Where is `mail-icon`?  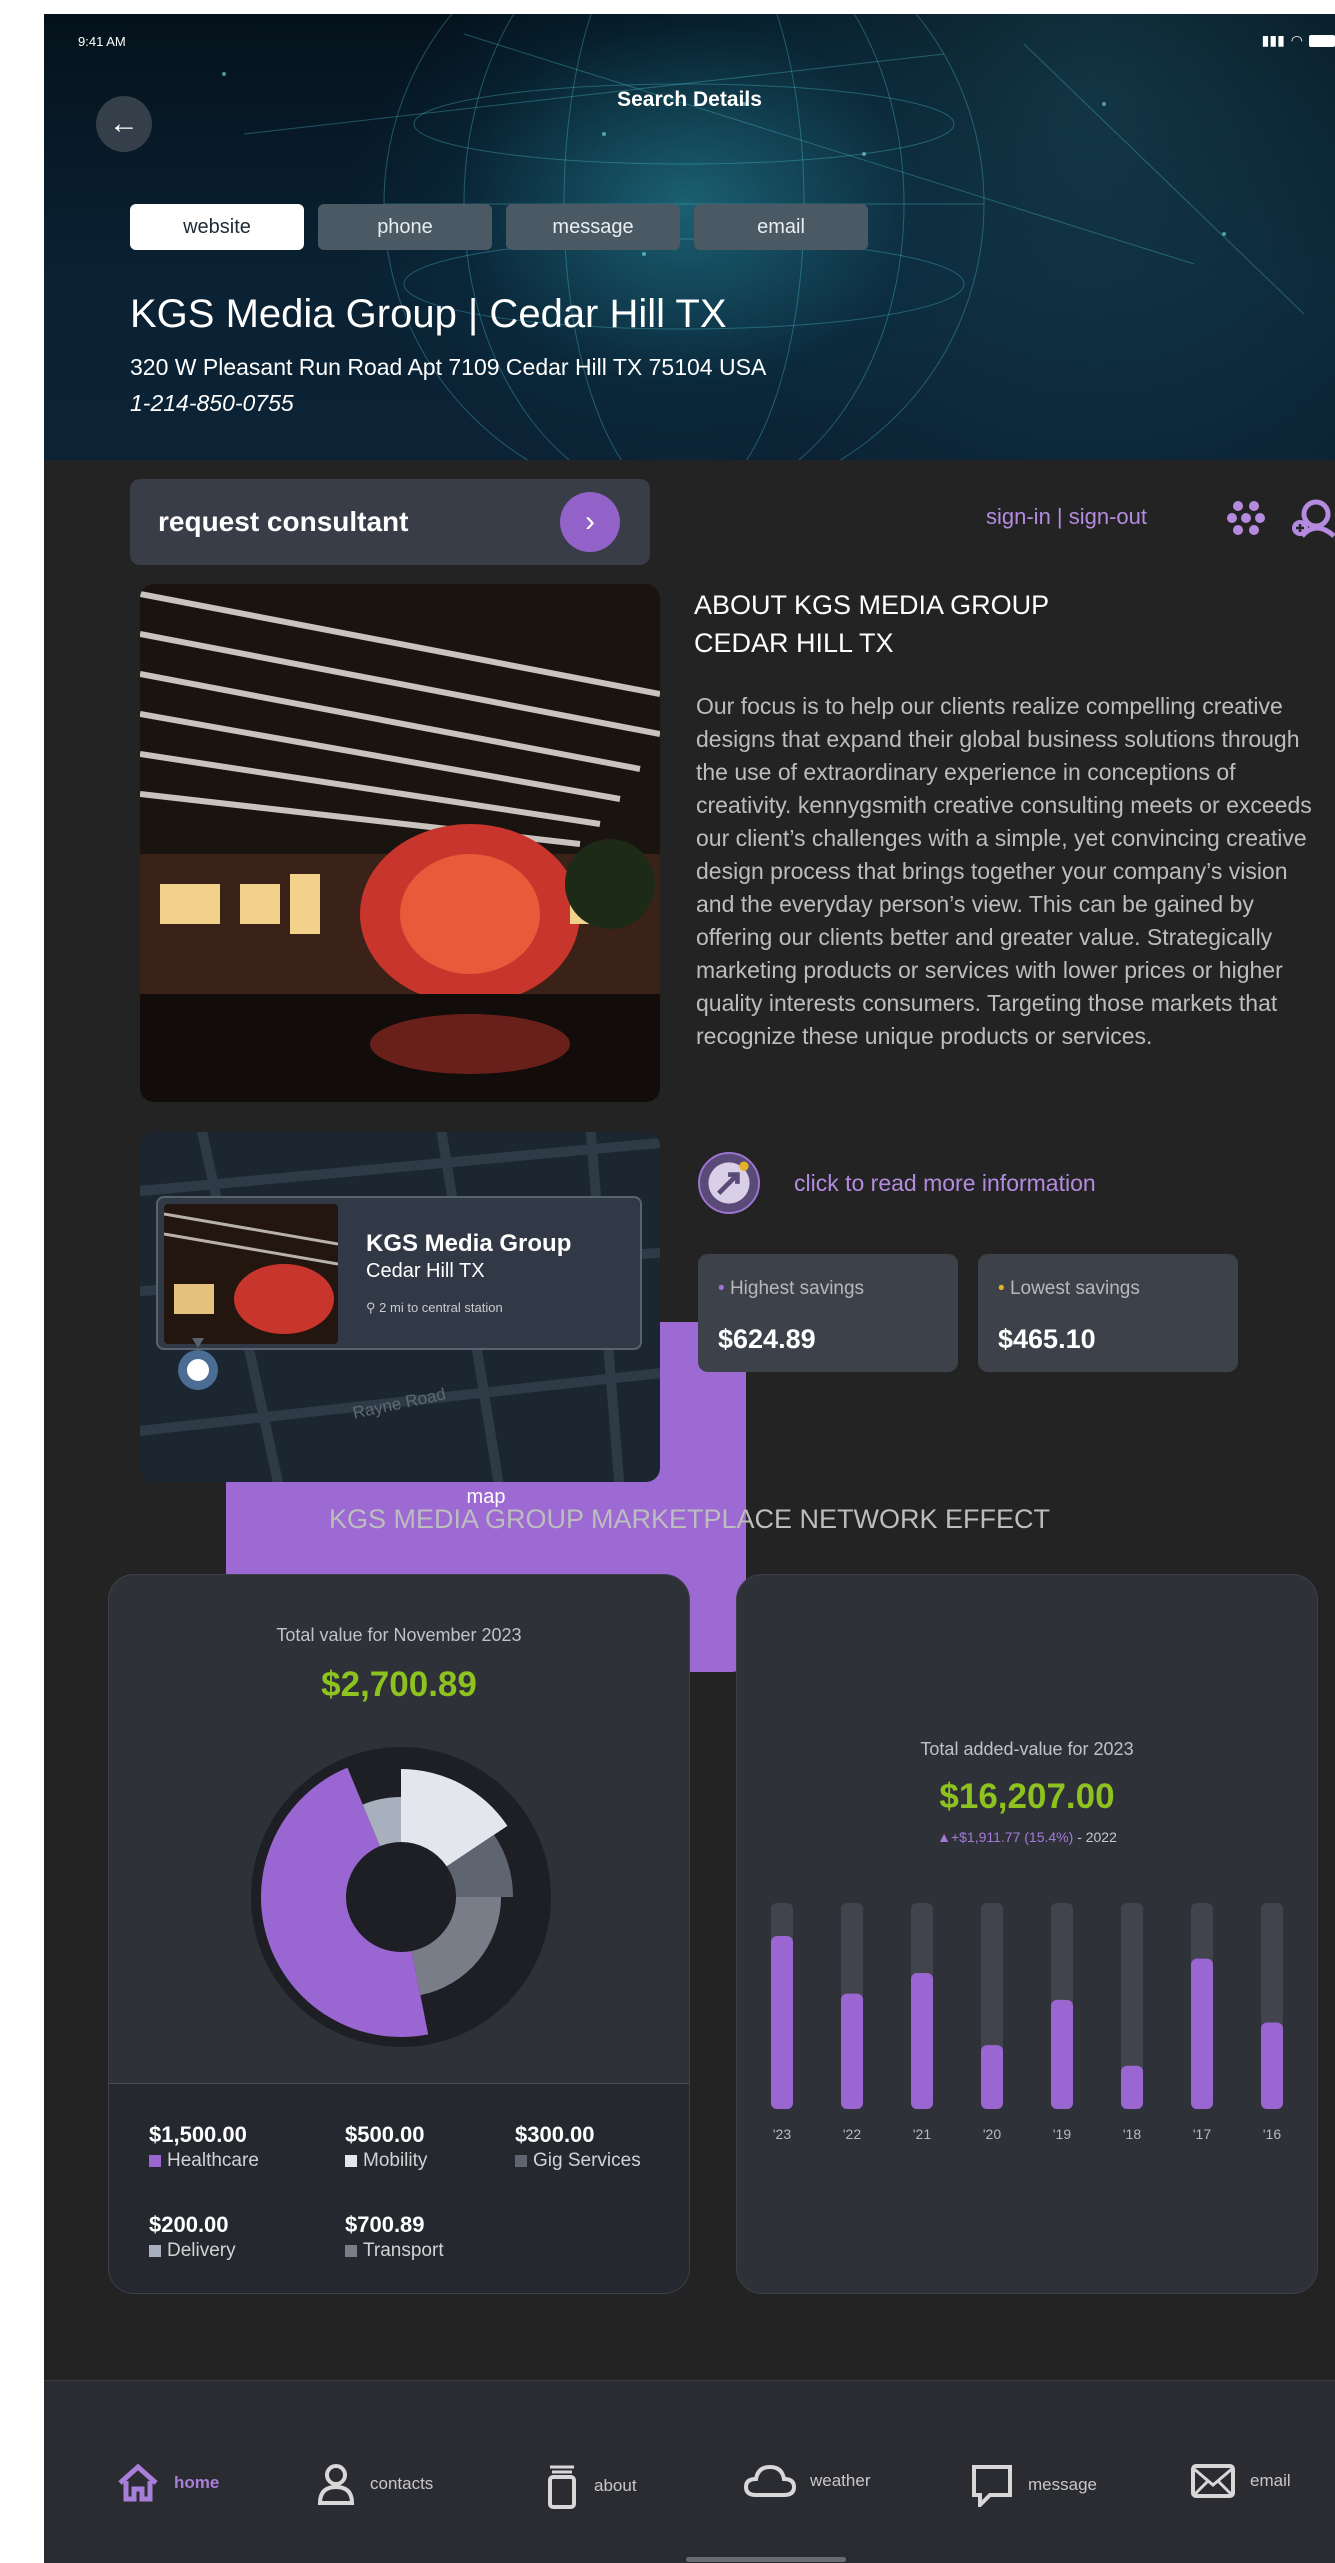
mail-icon is located at coordinates (1213, 2481).